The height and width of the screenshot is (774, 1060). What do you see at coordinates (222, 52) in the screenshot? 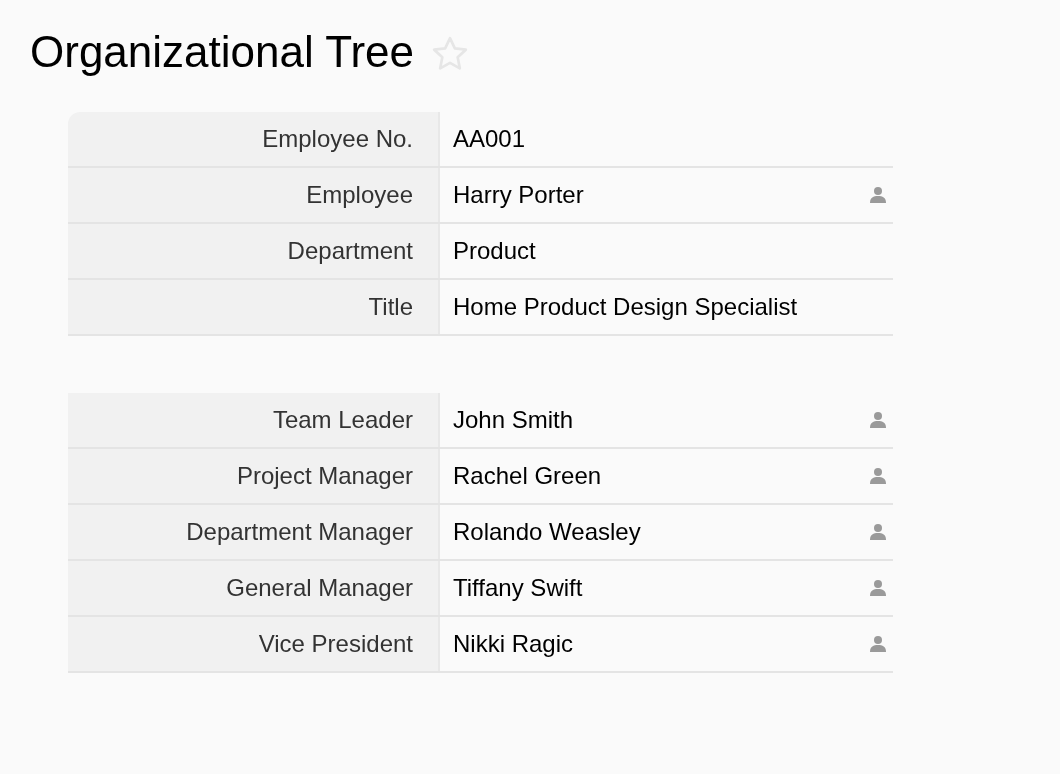
I see `page-title: Organizational Tree` at bounding box center [222, 52].